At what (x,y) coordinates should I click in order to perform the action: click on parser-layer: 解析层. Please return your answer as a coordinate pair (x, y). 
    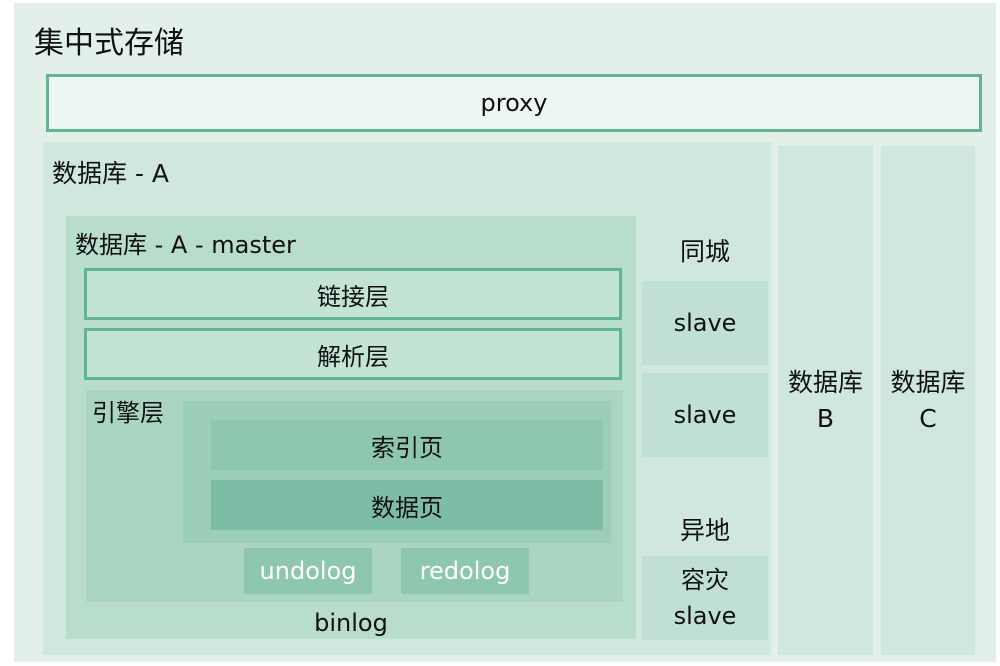
    Looking at the image, I should click on (353, 354).